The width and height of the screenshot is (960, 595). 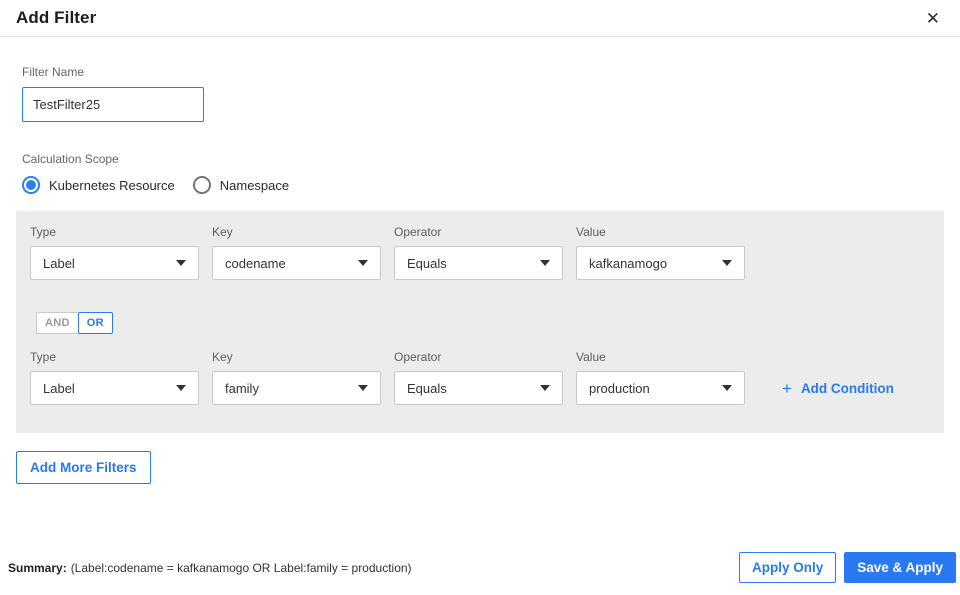 I want to click on condition-field-value: Value kafkanamogo, so click(x=660, y=252).